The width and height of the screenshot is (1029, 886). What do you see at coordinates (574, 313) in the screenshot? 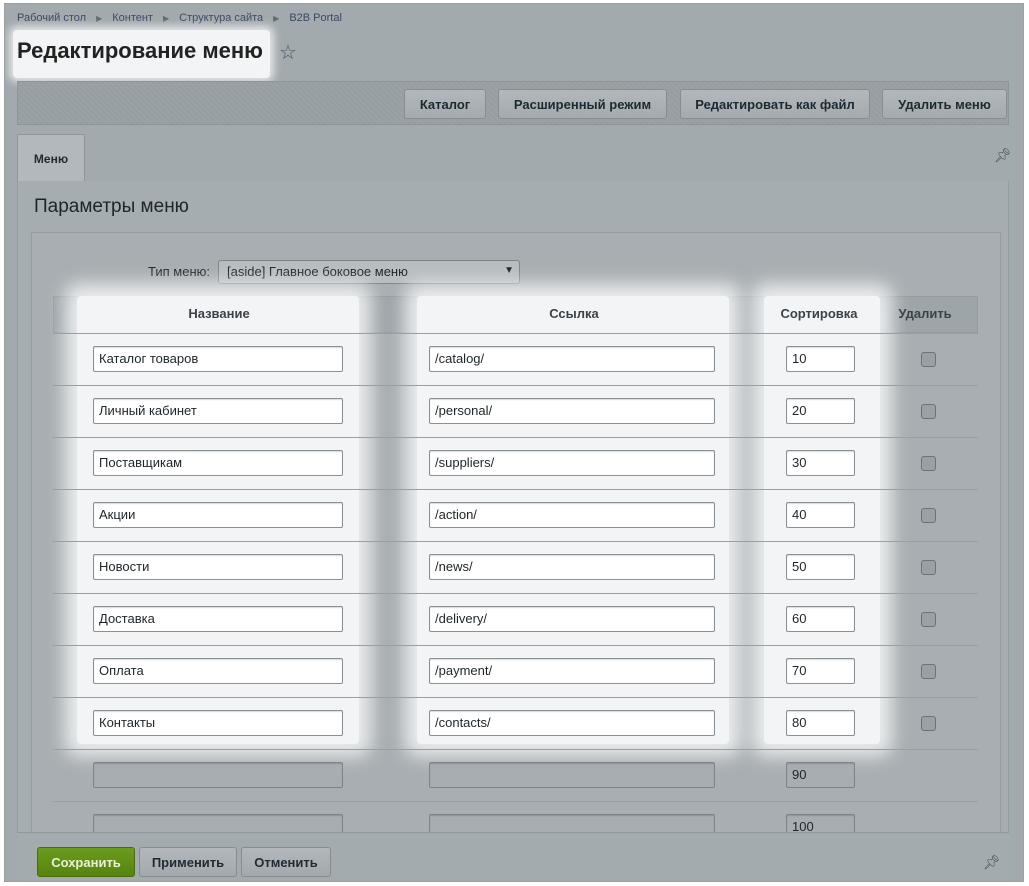
I see `column-header-link: Ссылка` at bounding box center [574, 313].